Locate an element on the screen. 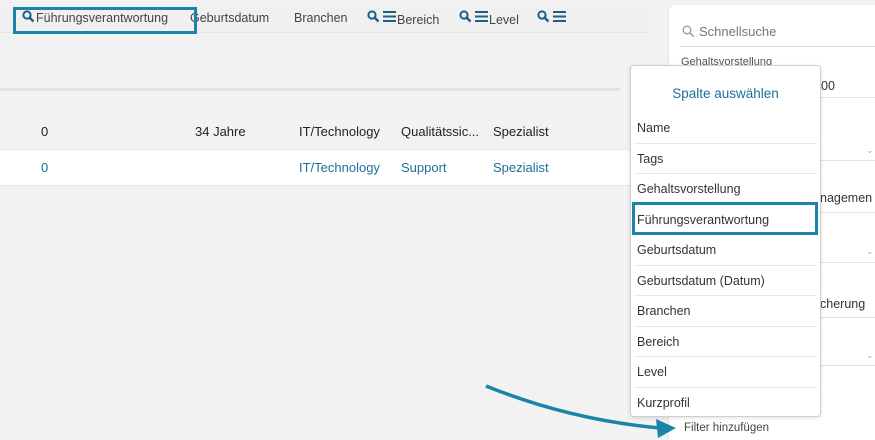 The width and height of the screenshot is (875, 440). annotation-arrow is located at coordinates (580, 411).